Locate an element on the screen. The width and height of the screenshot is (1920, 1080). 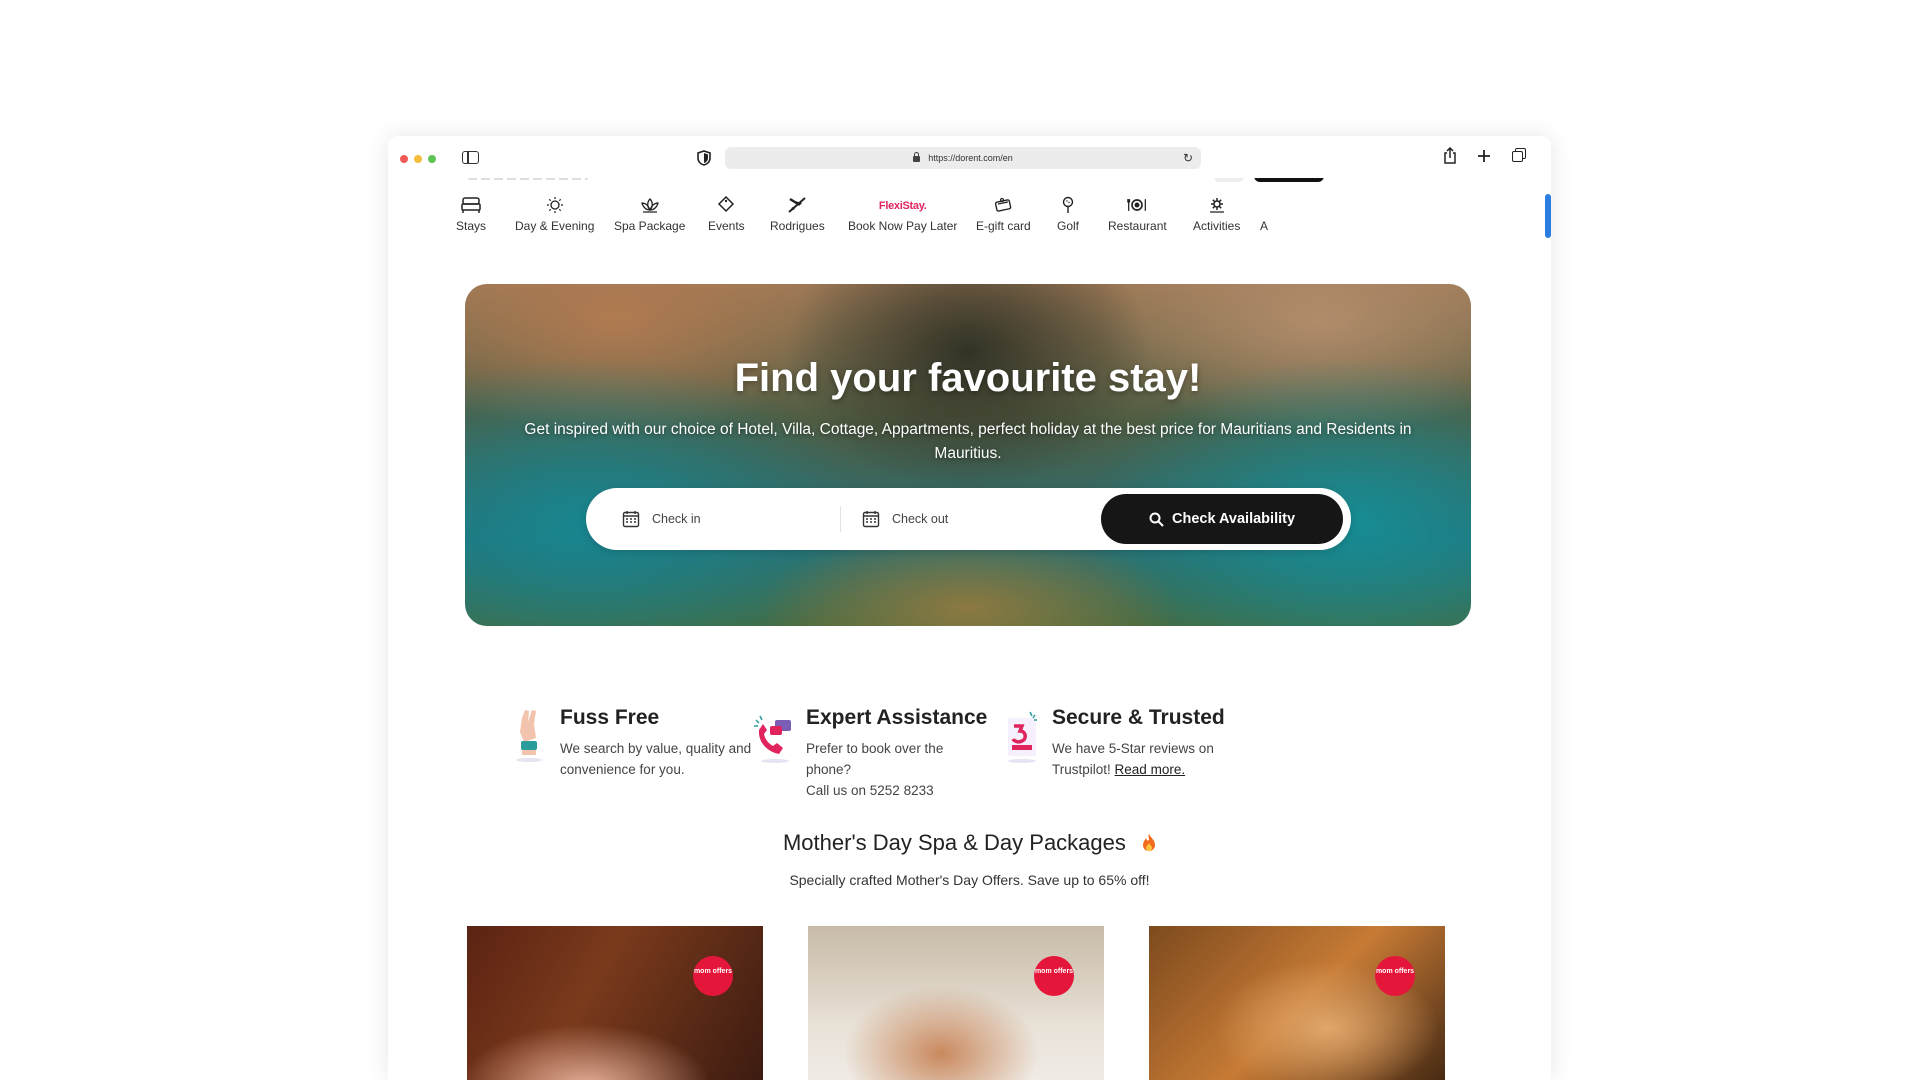
feature-phone: Call us on 5252 8233 is located at coordinates (870, 790).